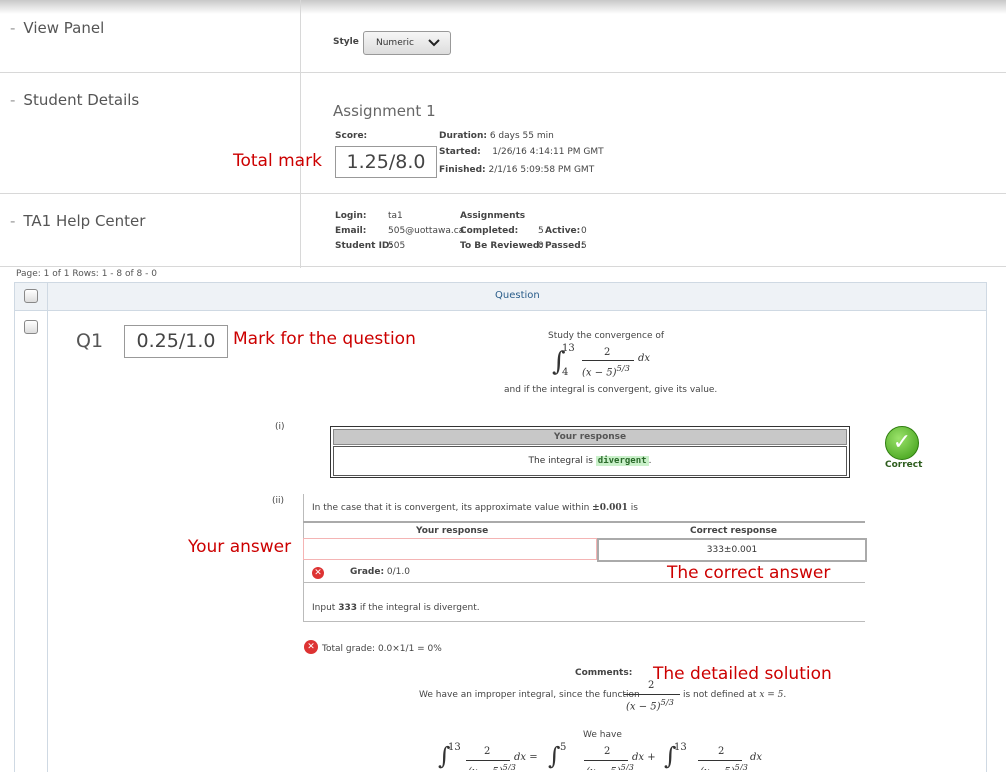  What do you see at coordinates (397, 246) in the screenshot?
I see `student-id-value: 505` at bounding box center [397, 246].